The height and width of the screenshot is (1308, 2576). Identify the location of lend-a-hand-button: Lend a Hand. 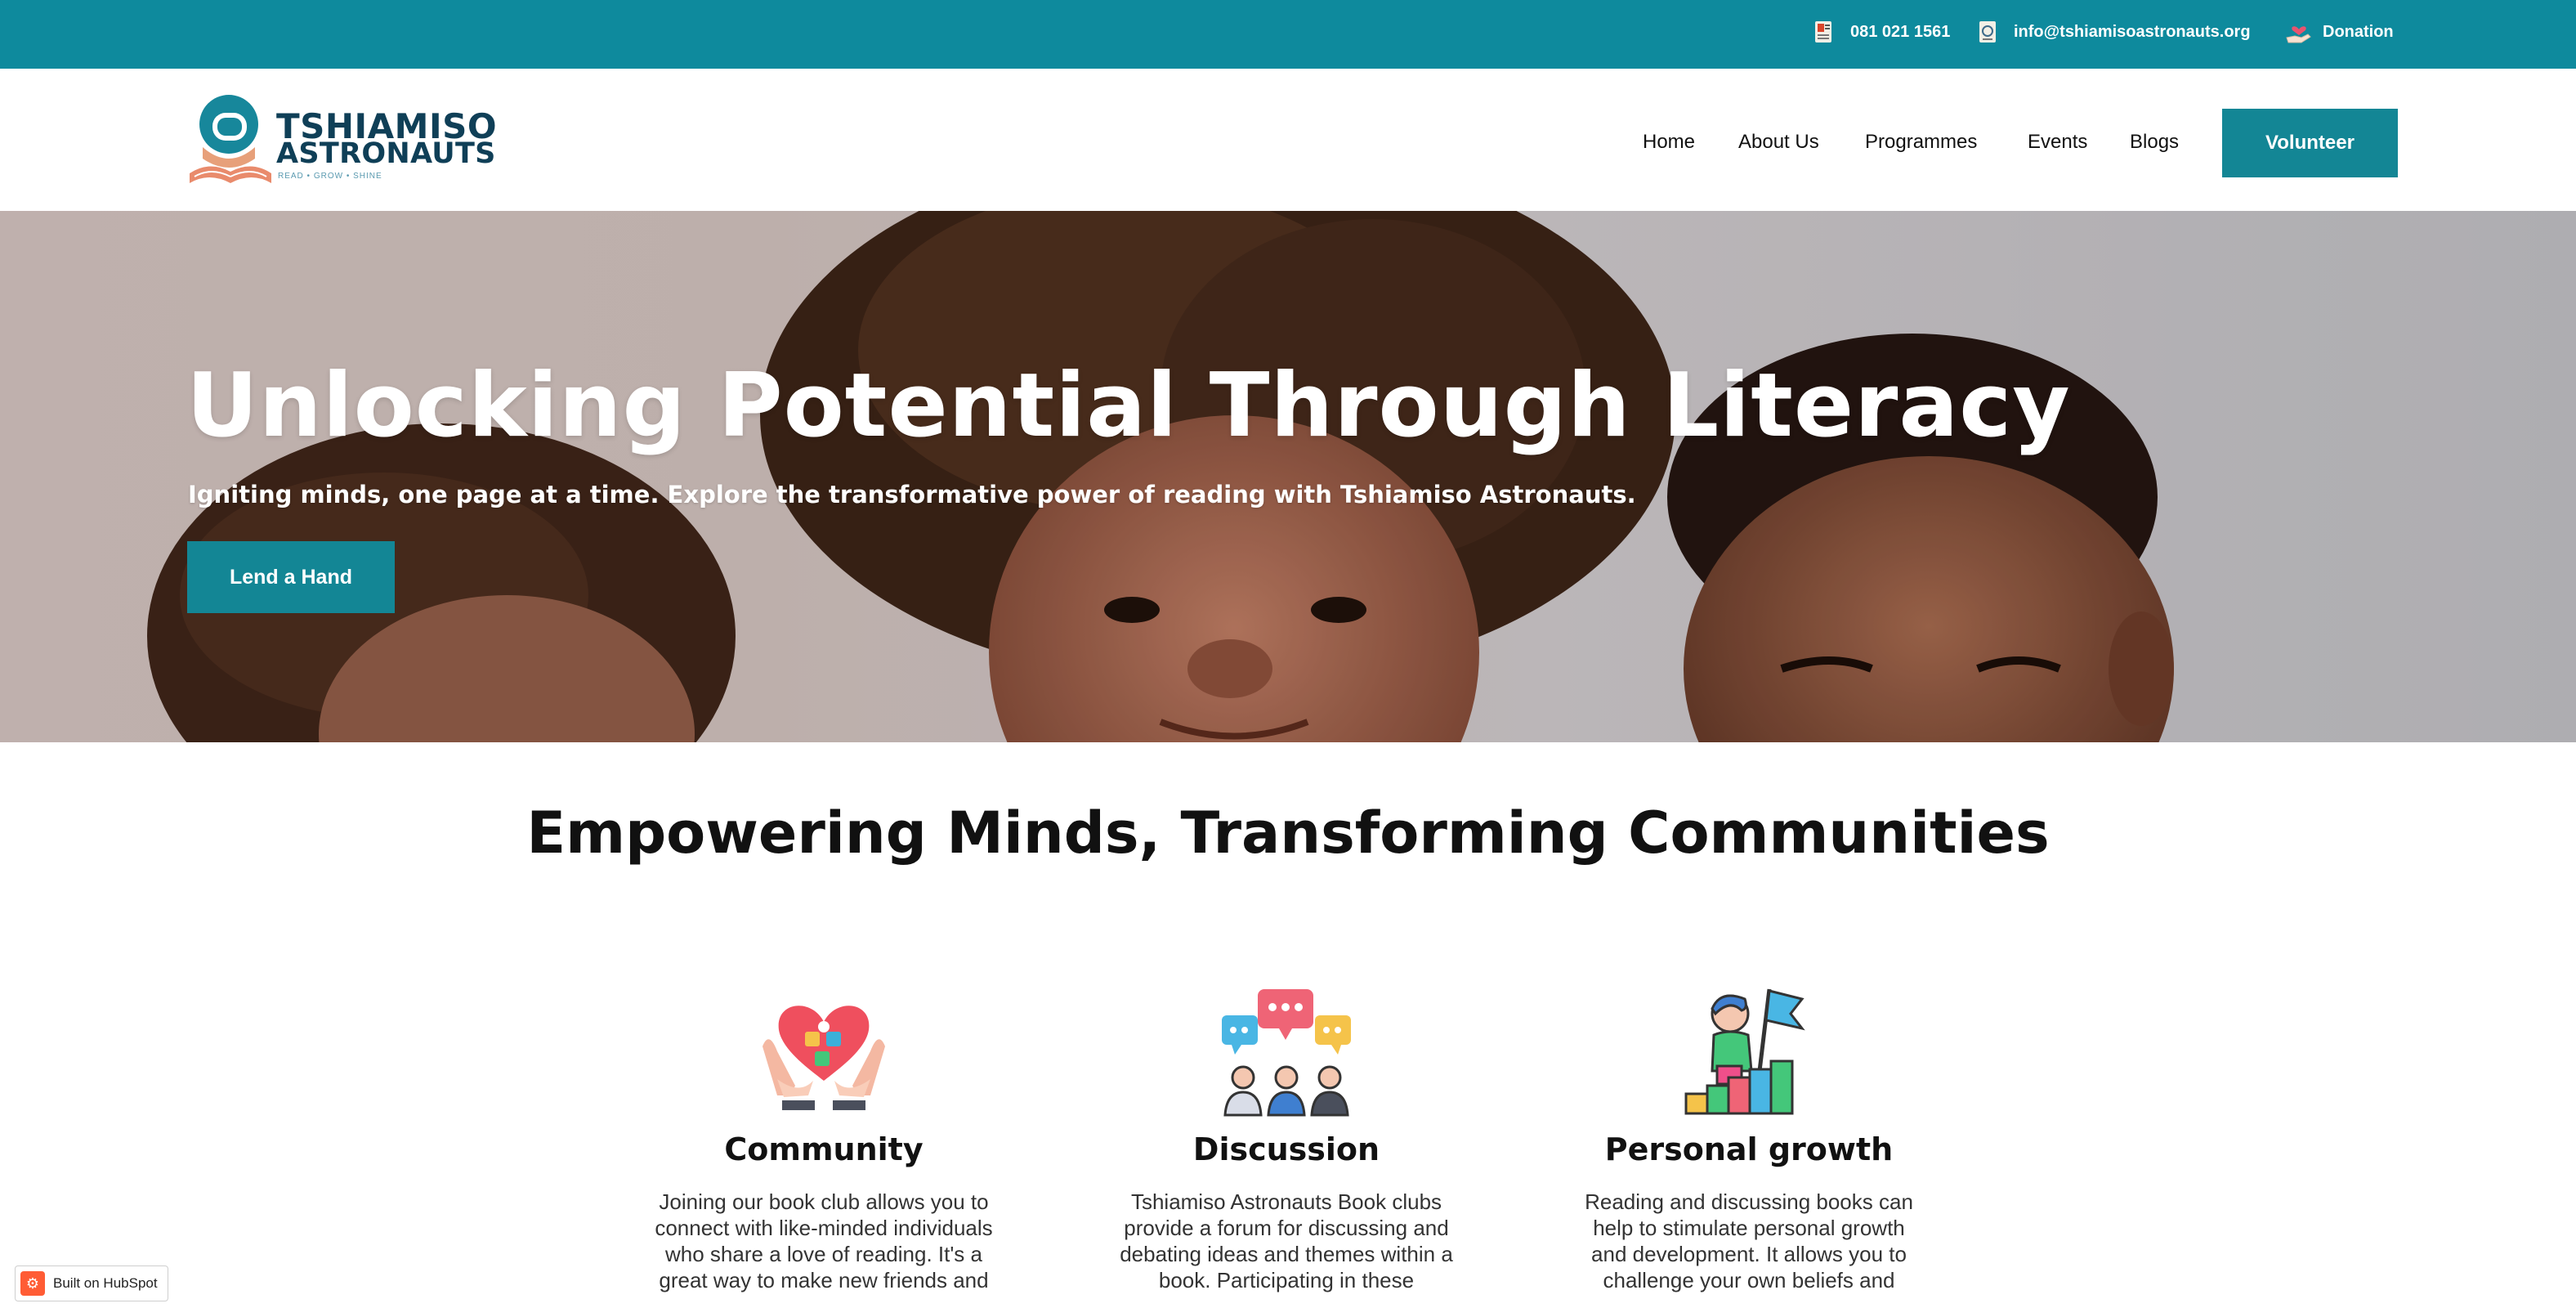
(291, 577).